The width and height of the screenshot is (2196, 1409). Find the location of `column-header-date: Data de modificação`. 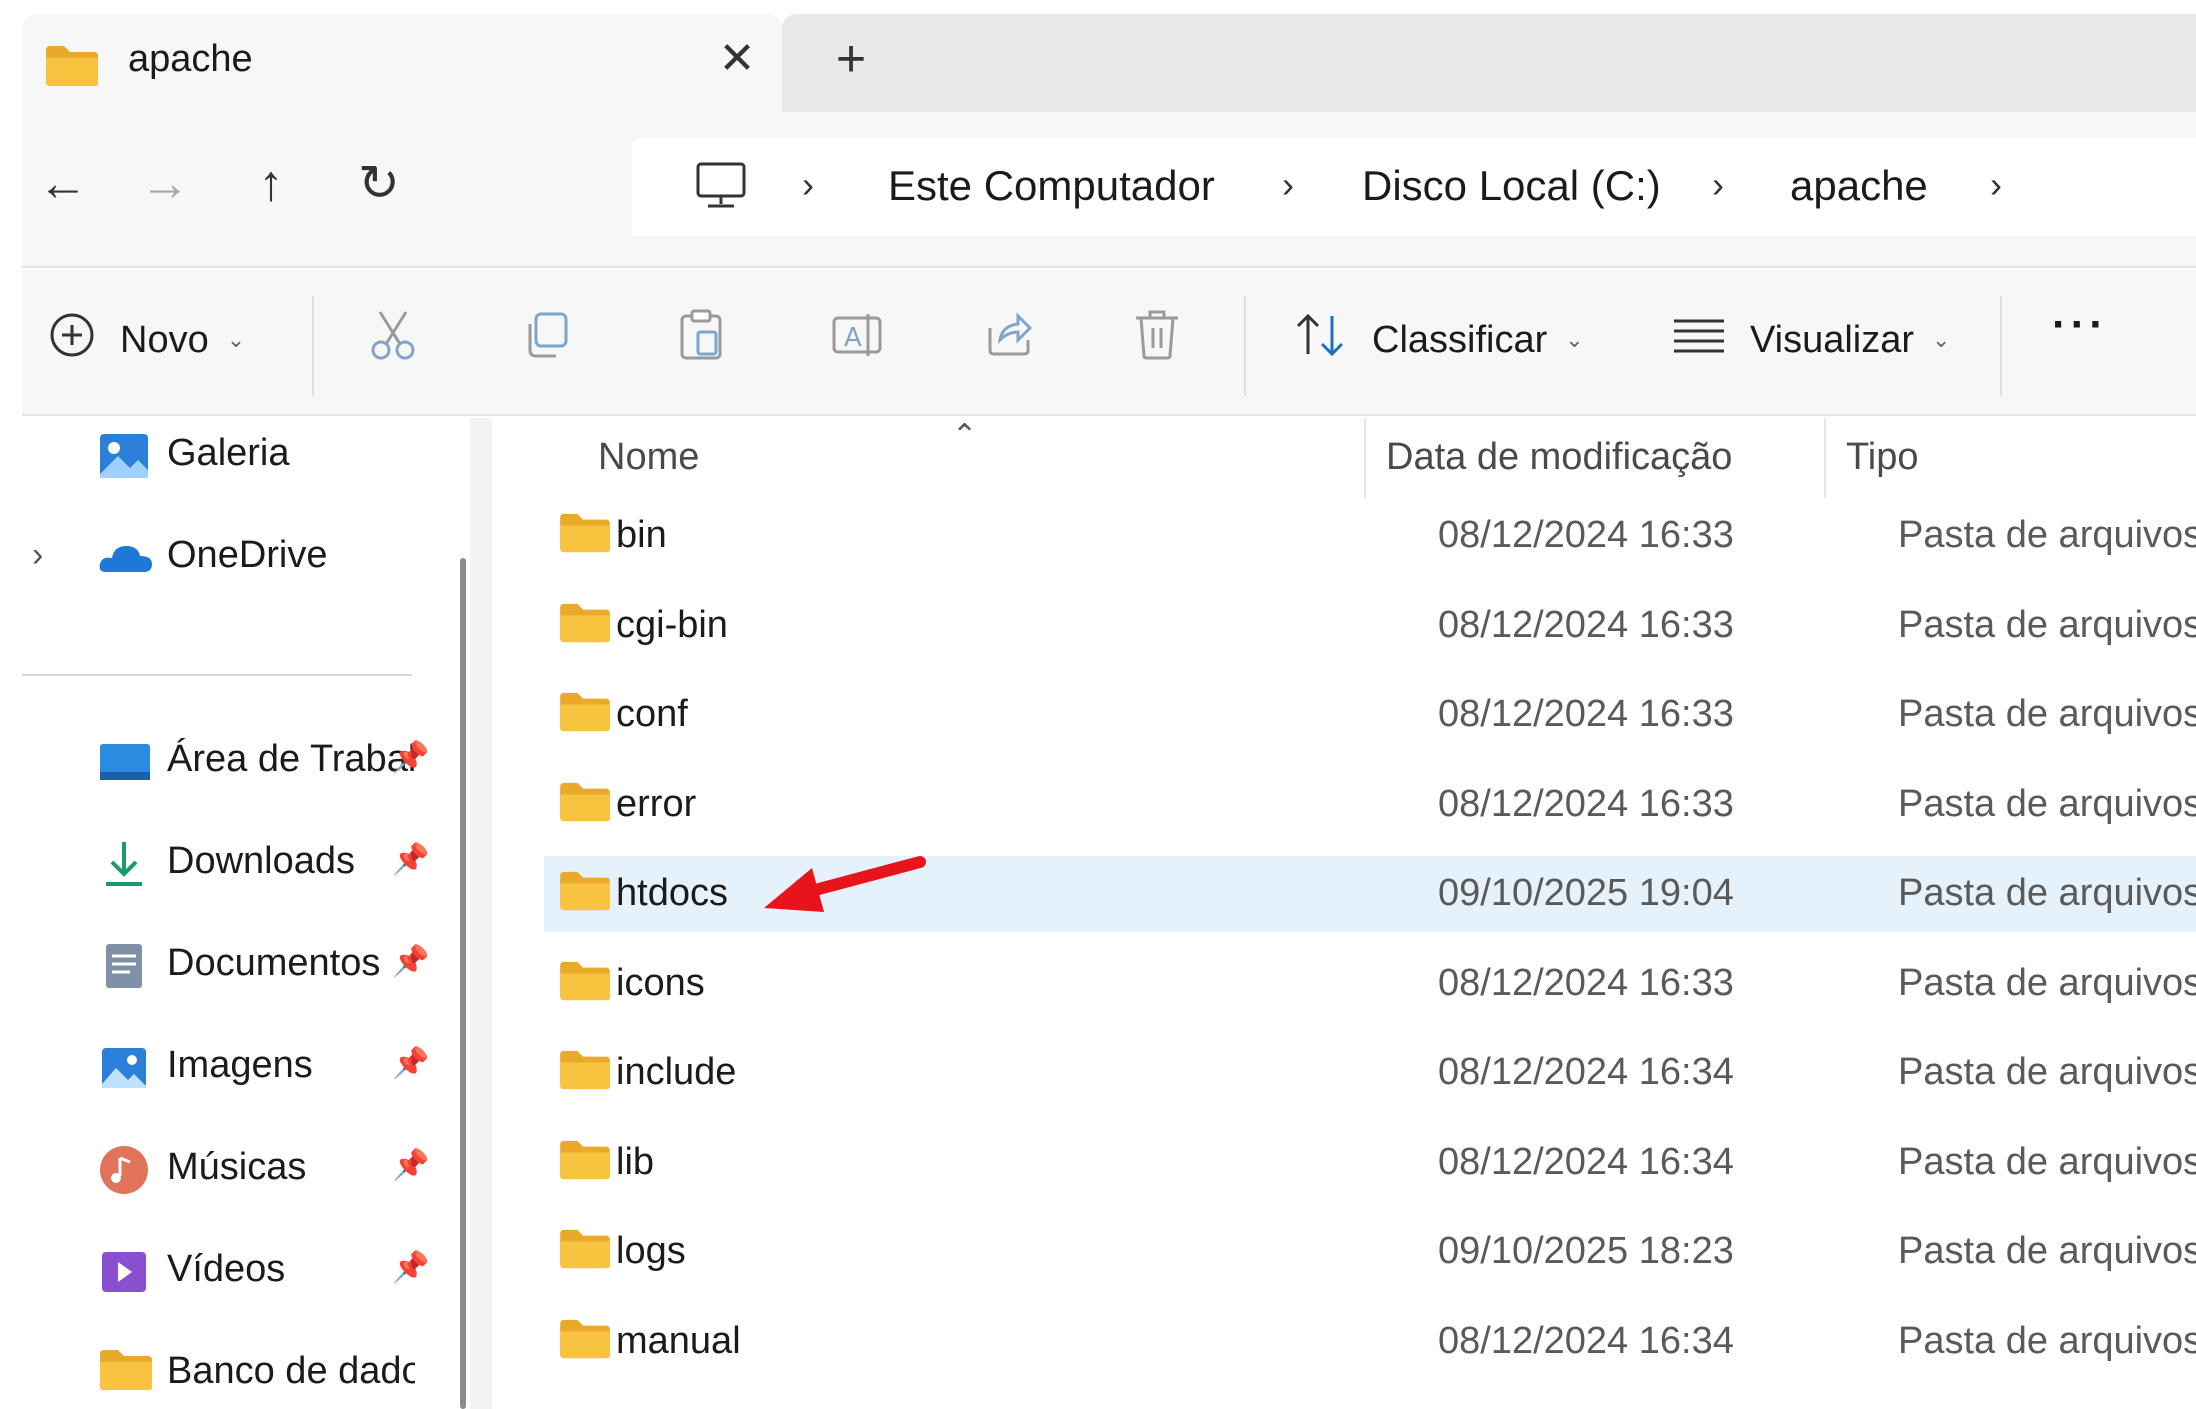

column-header-date: Data de modificação is located at coordinates (1559, 457).